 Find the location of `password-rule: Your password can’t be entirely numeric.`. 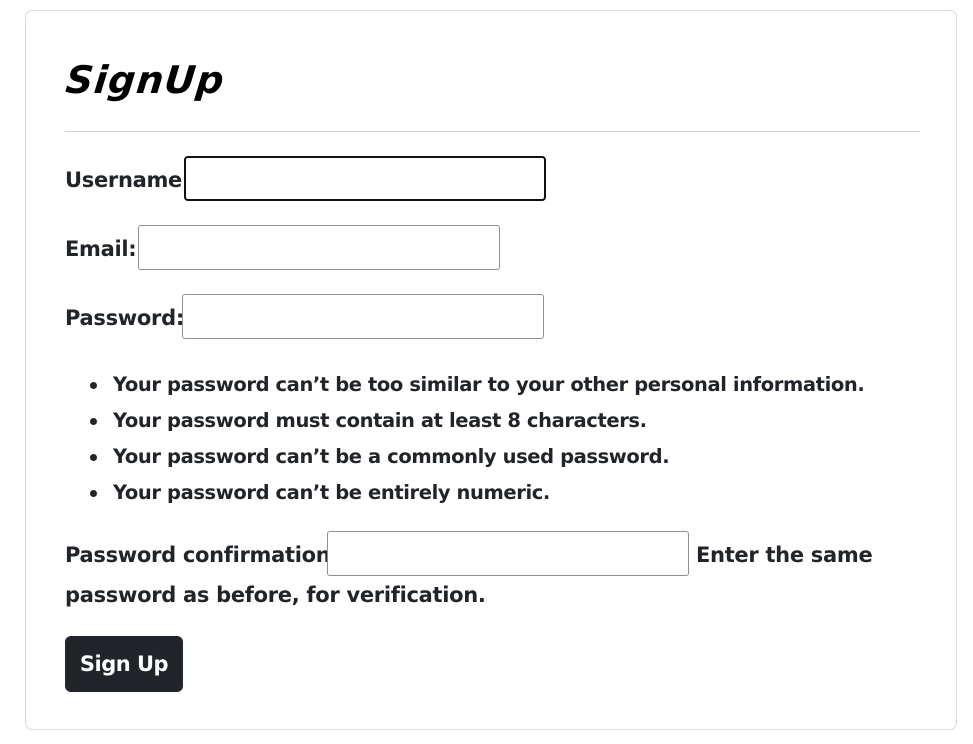

password-rule: Your password can’t be entirely numeric. is located at coordinates (465, 493).